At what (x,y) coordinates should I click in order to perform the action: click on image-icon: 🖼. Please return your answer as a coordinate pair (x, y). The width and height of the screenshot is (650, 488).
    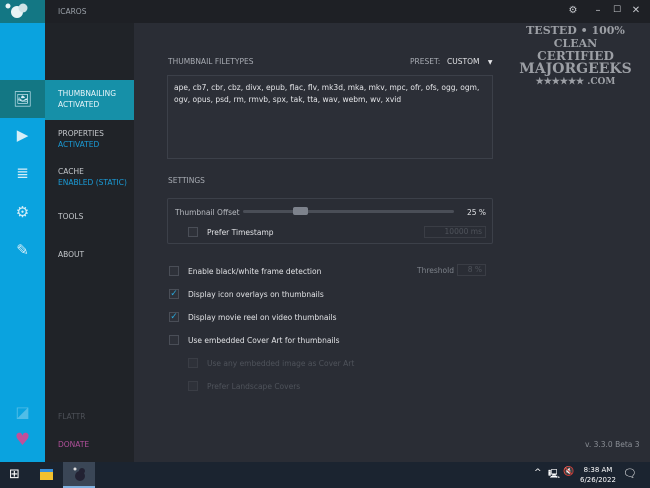
    Looking at the image, I should click on (22, 99).